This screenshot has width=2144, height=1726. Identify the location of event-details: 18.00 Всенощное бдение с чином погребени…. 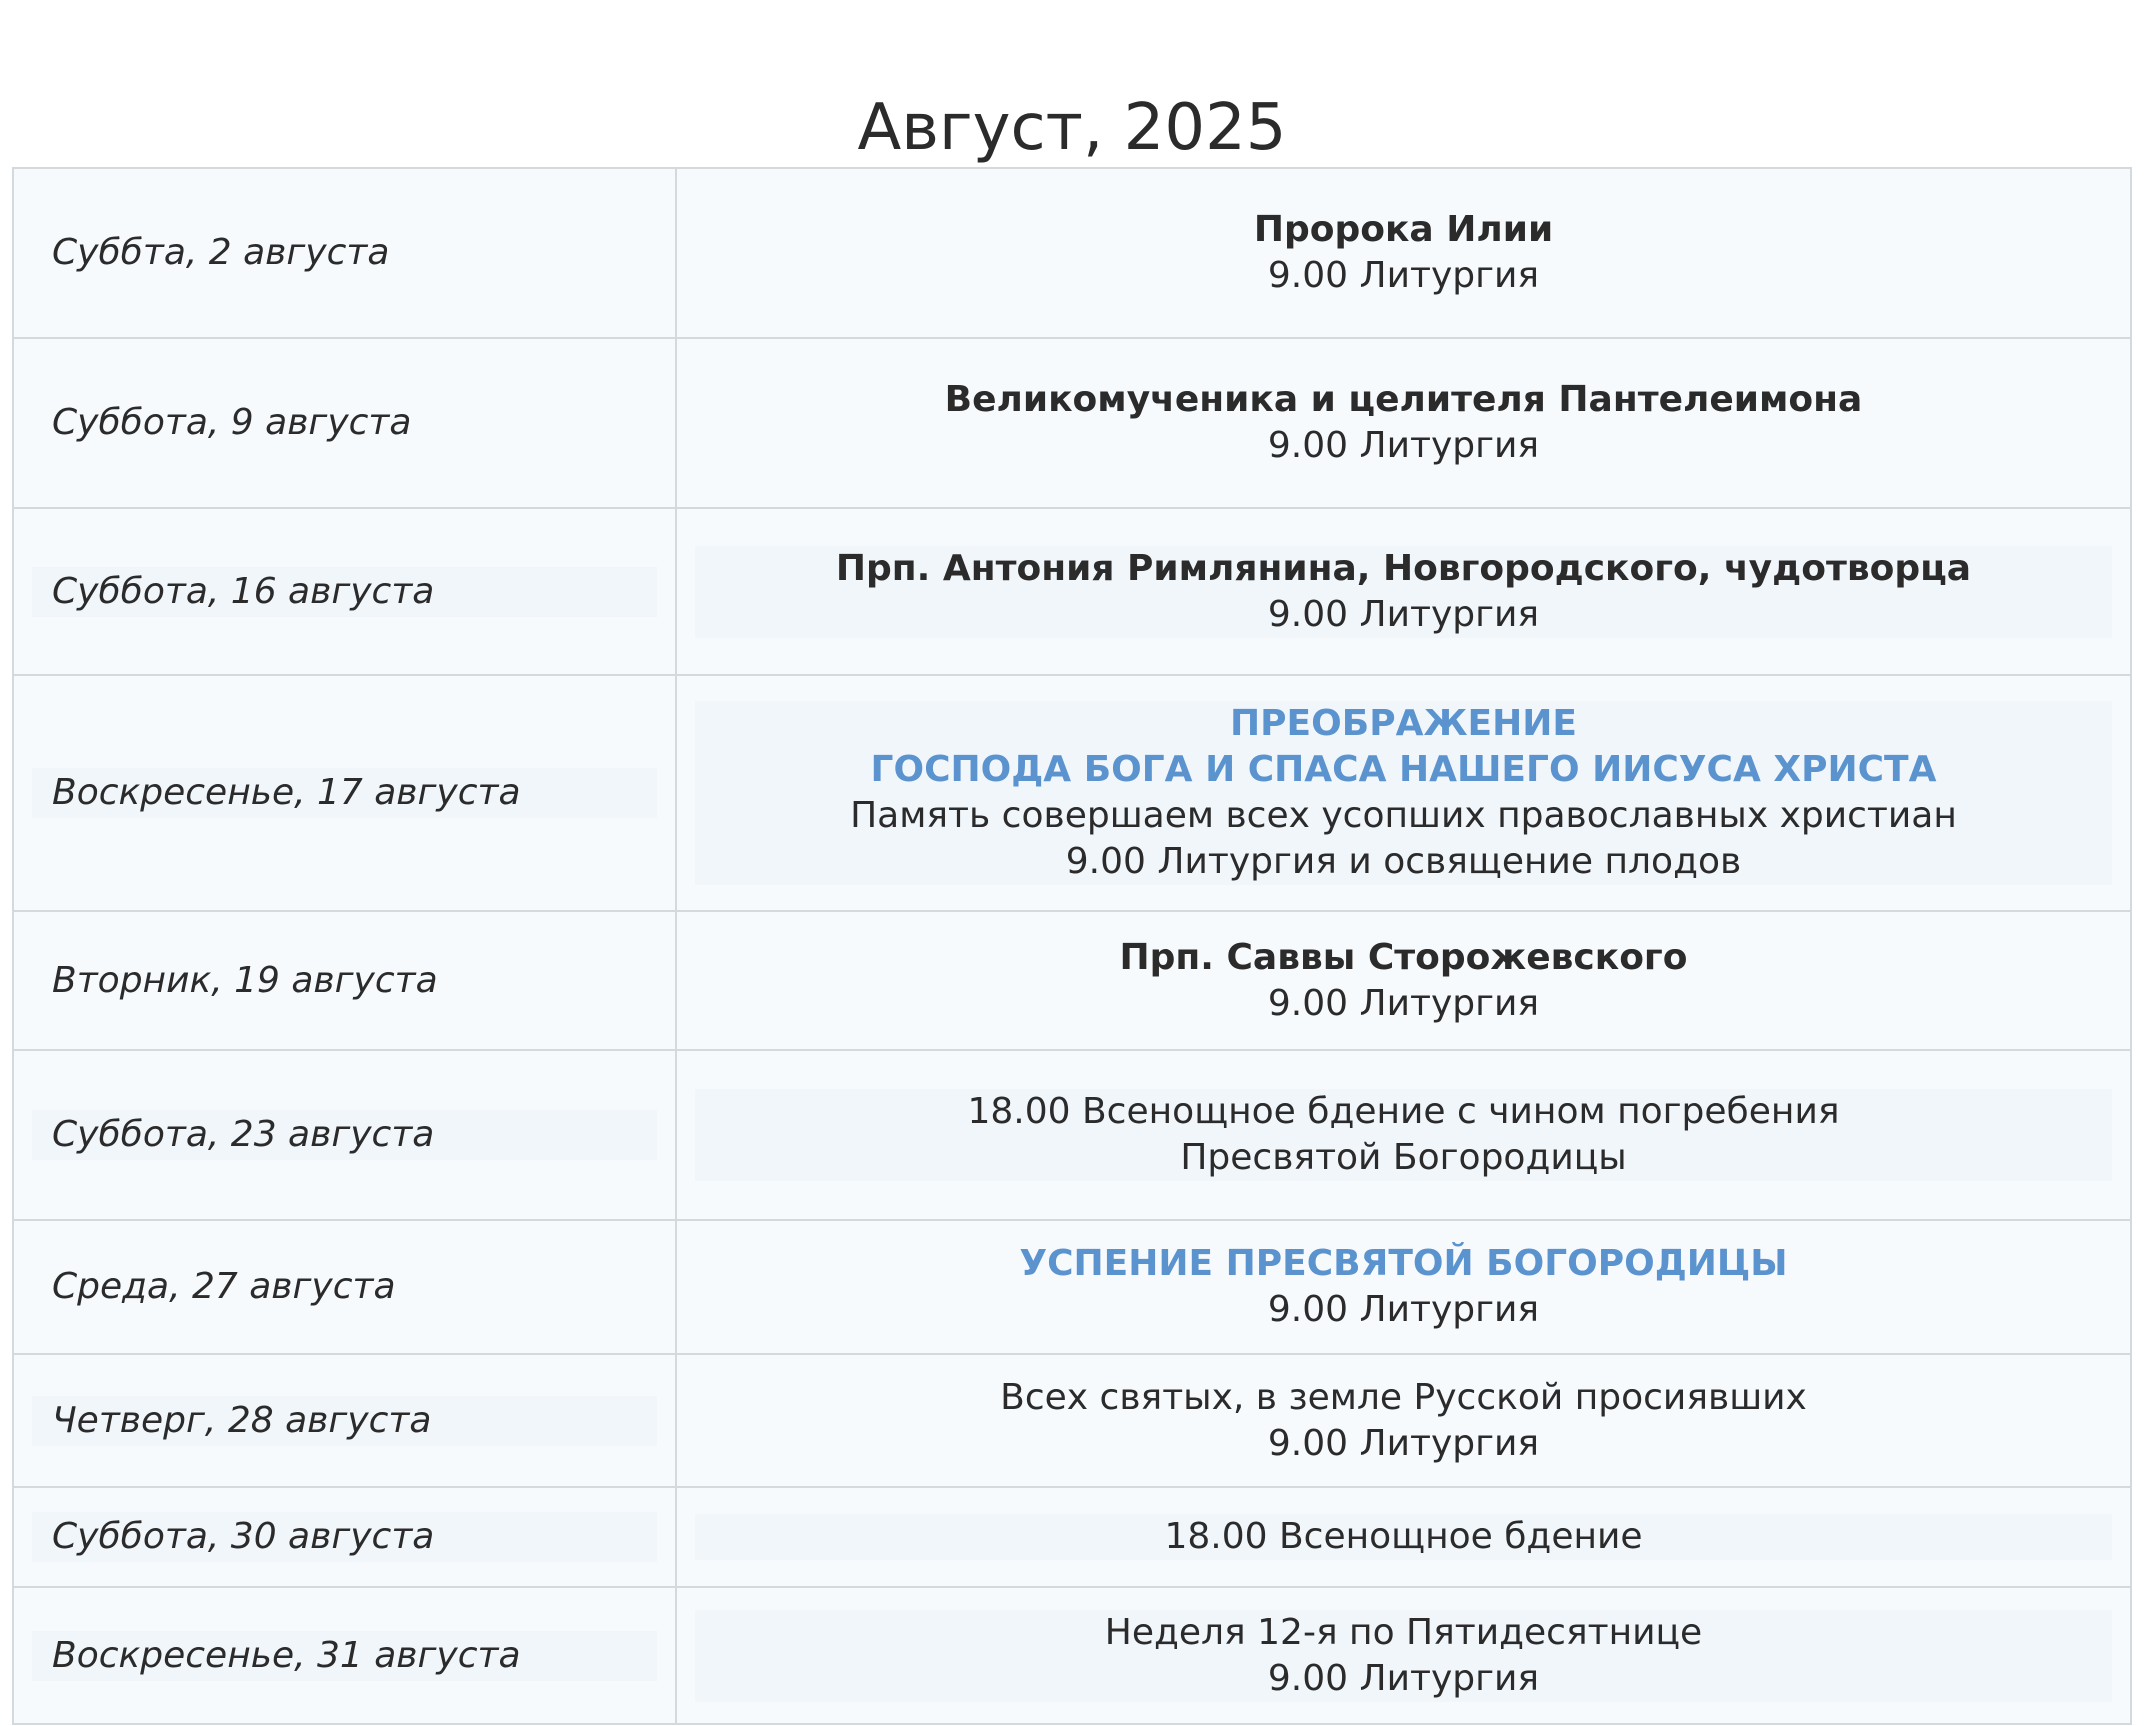
(1403, 1135).